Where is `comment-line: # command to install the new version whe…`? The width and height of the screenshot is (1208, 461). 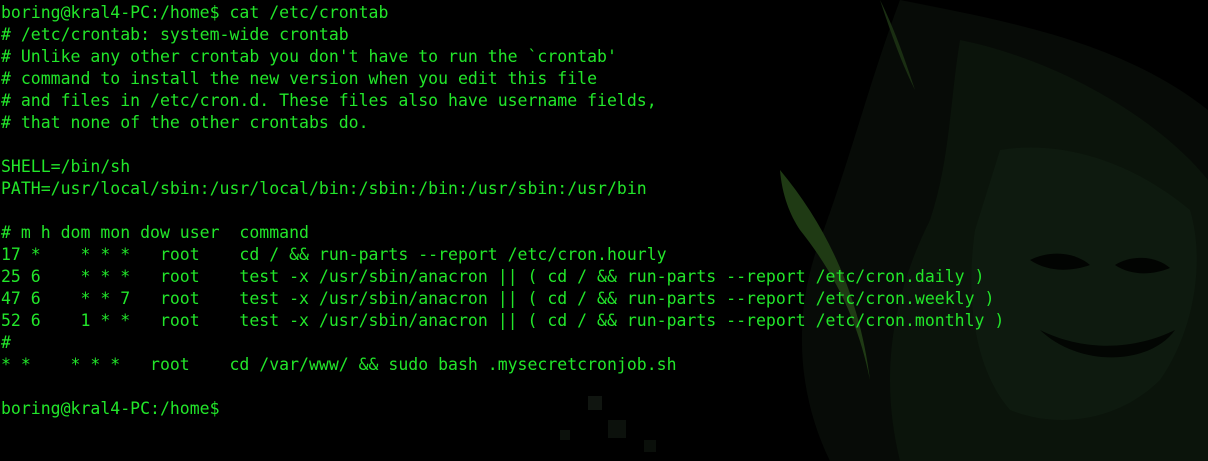 comment-line: # command to install the new version whe… is located at coordinates (299, 78).